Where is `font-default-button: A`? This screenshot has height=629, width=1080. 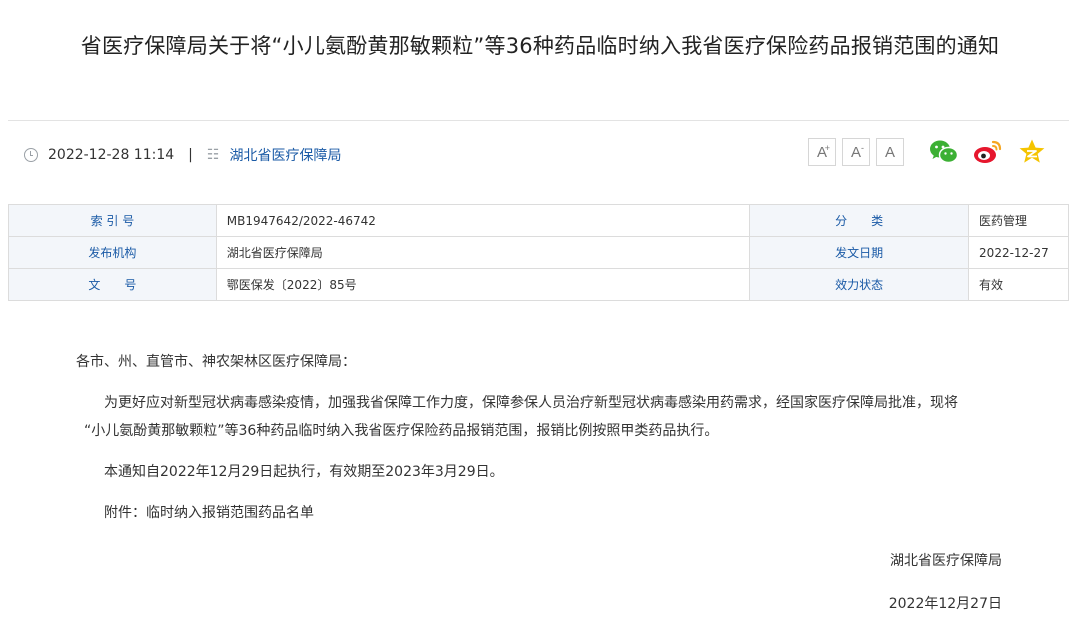
font-default-button: A is located at coordinates (890, 152).